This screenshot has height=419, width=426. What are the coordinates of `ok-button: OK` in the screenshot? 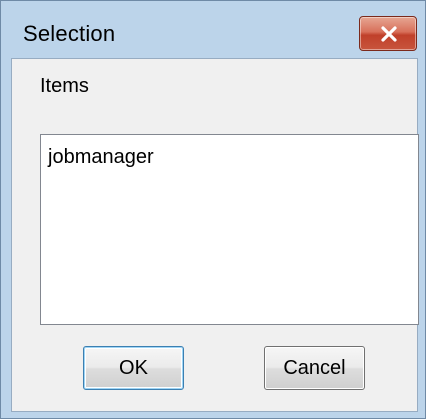 It's located at (133, 368).